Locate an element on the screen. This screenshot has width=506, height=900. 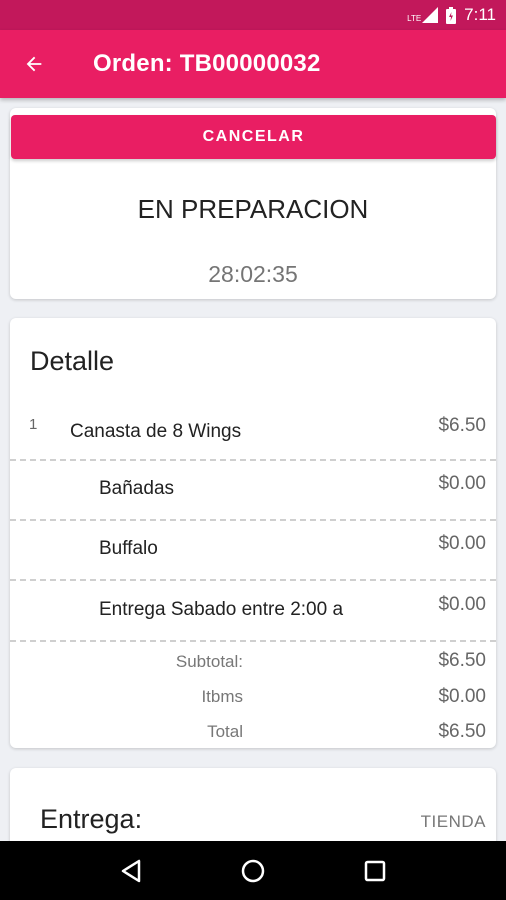
nav-home-button is located at coordinates (253, 871).